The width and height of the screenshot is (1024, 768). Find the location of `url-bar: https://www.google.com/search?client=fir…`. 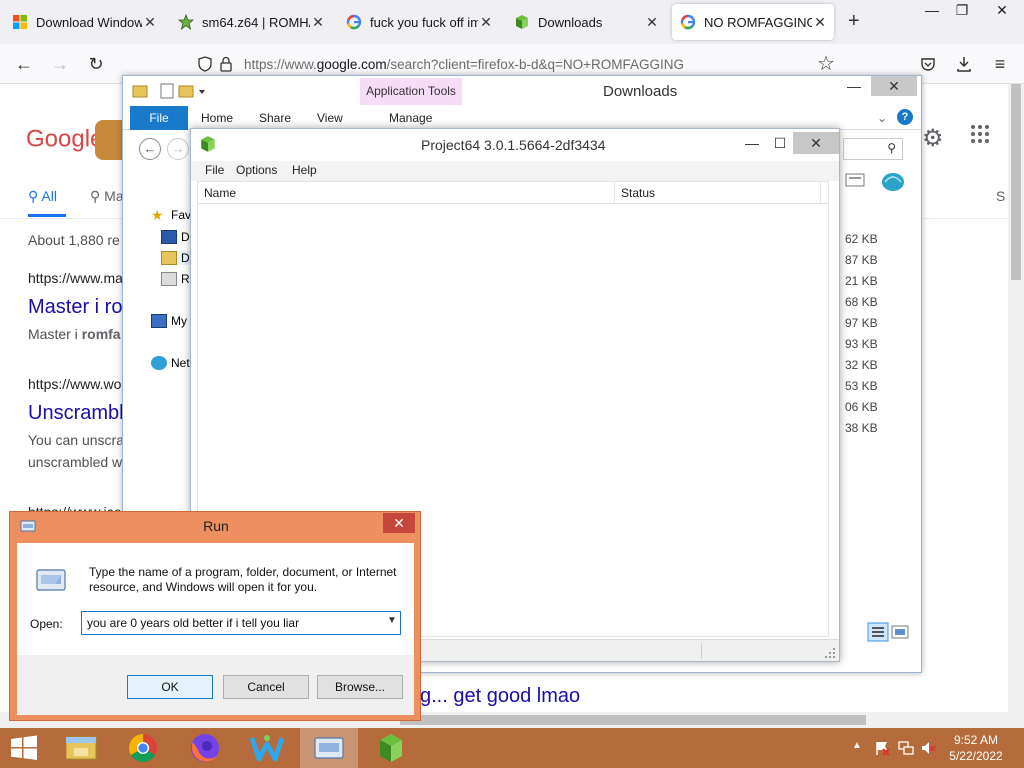

url-bar: https://www.google.com/search?client=fir… is located at coordinates (520, 64).